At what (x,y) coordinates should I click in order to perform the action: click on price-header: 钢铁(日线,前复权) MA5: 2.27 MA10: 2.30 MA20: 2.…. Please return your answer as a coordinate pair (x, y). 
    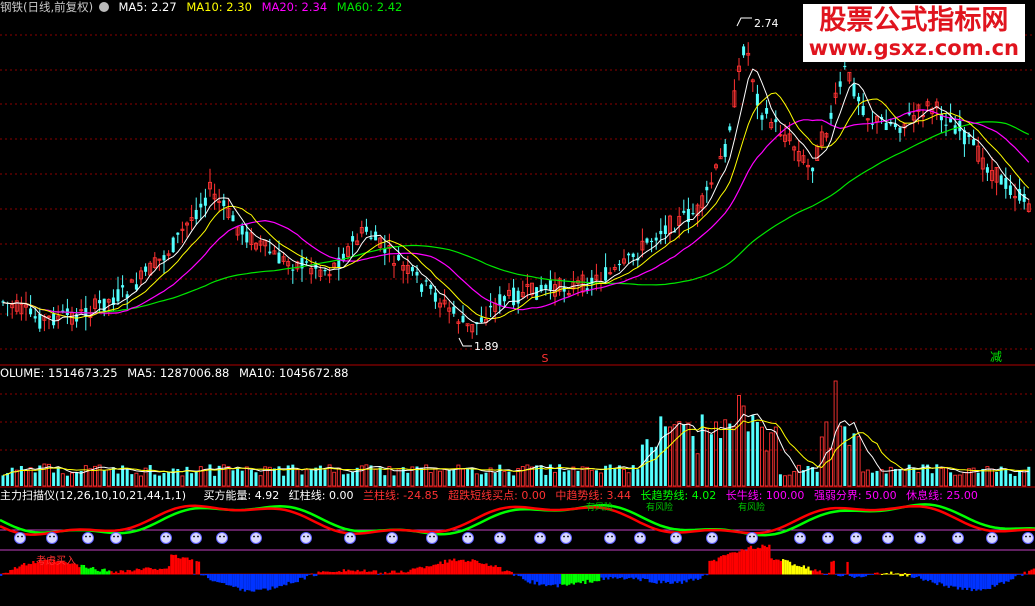
    Looking at the image, I should click on (204, 7).